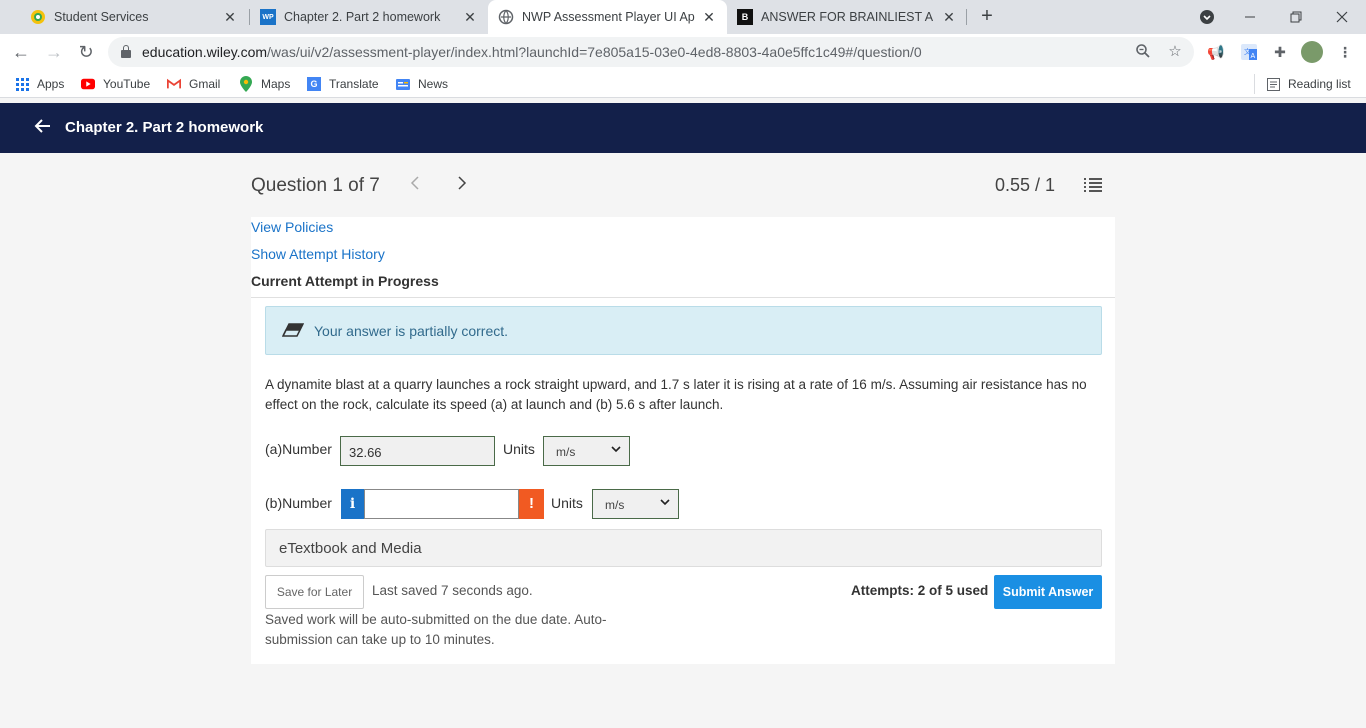 Image resolution: width=1366 pixels, height=728 pixels. I want to click on minimize-icon, so click(1250, 17).